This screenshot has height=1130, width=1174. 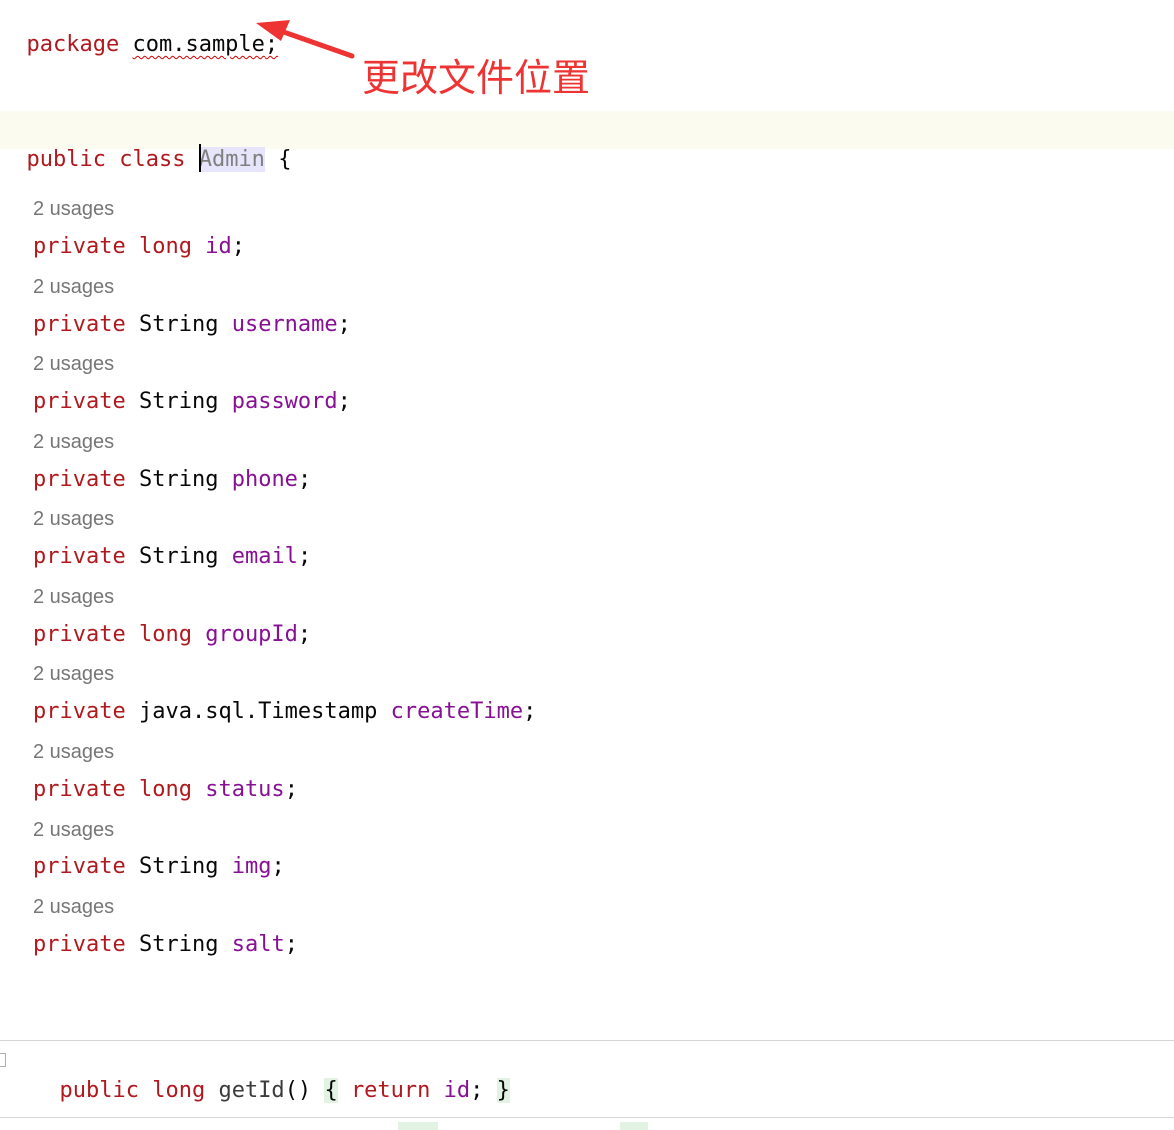 I want to click on return-value: id, so click(x=457, y=1090).